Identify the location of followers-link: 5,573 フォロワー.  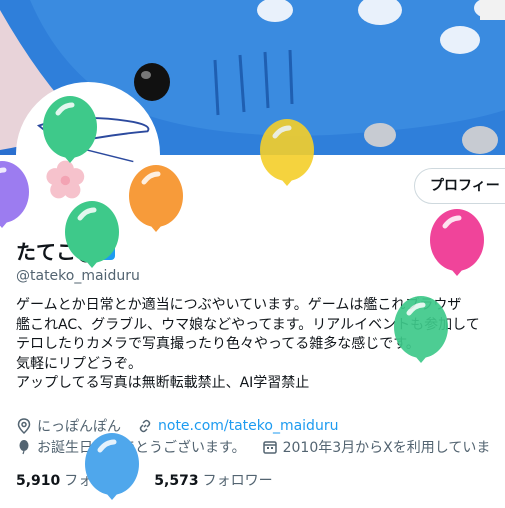
(213, 480).